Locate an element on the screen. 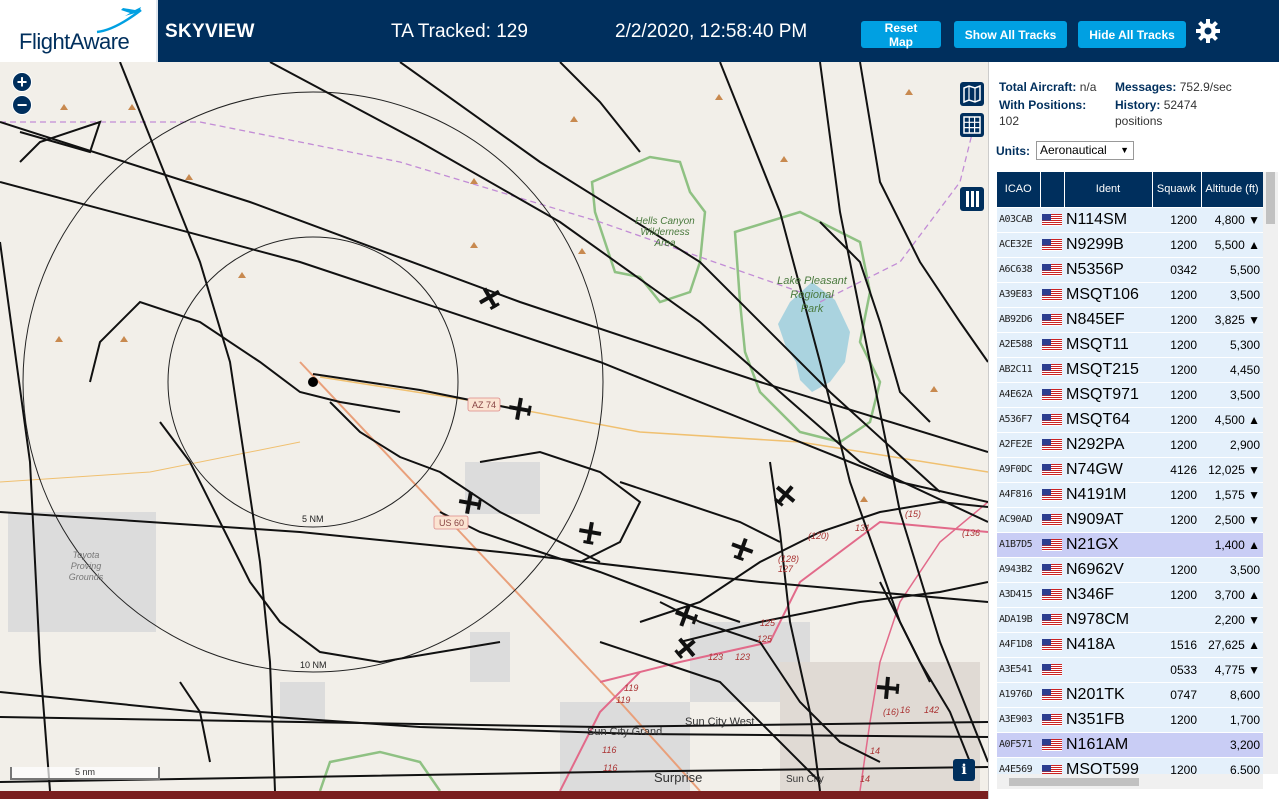 This screenshot has height=799, width=1279. table-row: A1B7D5 N21GX 1,400 ▲ is located at coordinates (1130, 544).